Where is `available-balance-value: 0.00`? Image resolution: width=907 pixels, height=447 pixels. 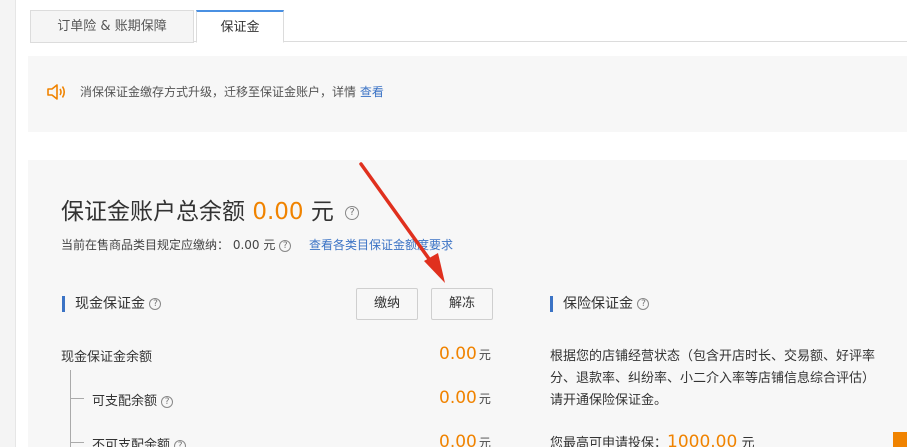 available-balance-value: 0.00 is located at coordinates (458, 398).